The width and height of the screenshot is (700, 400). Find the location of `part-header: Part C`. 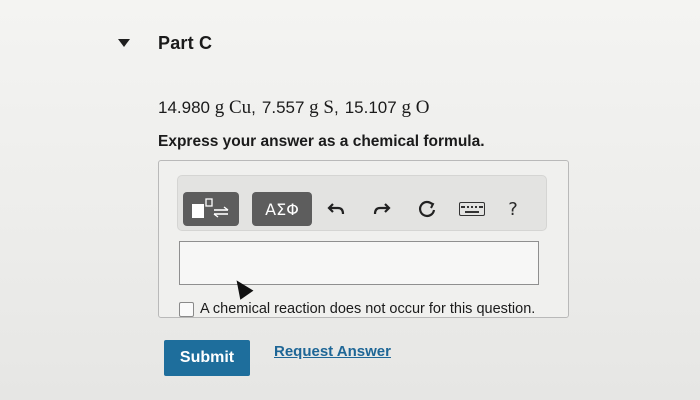

part-header: Part C is located at coordinates (165, 43).